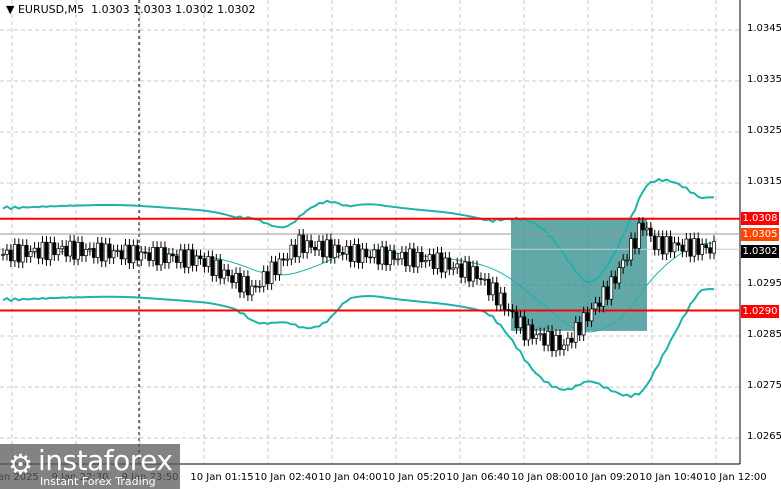 The image size is (781, 489). Describe the element at coordinates (764, 385) in the screenshot. I see `price-tick: 1.0275` at that location.